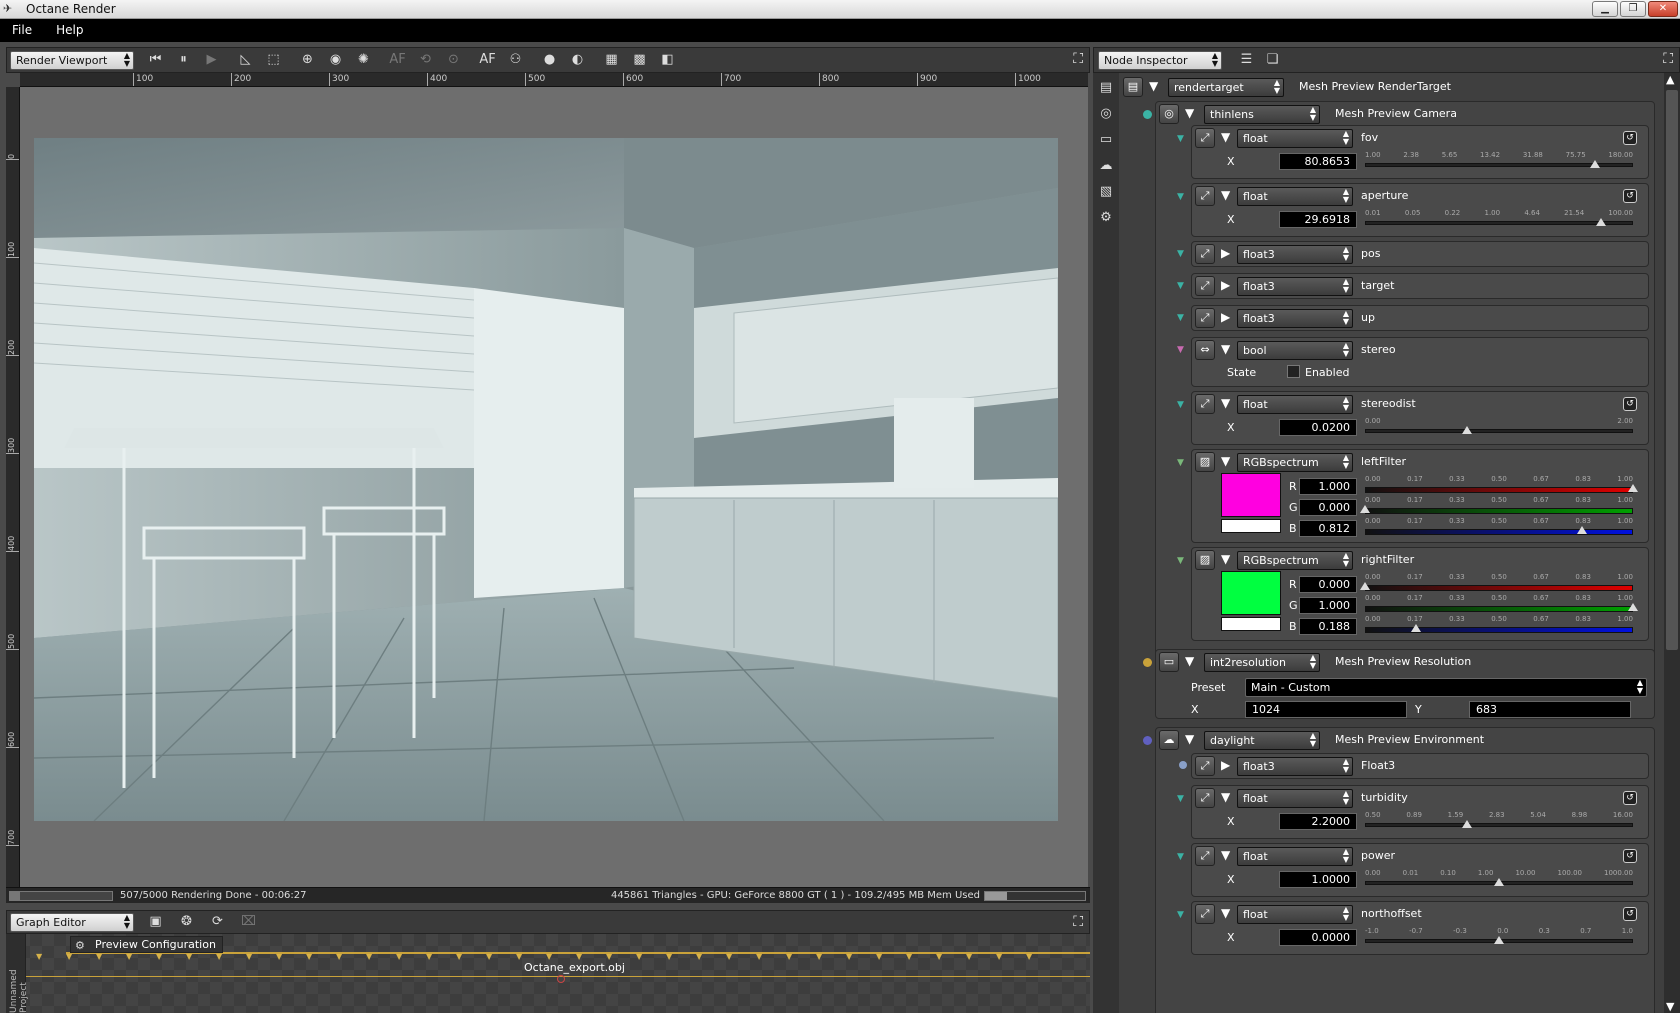 This screenshot has height=1013, width=1680. What do you see at coordinates (1160, 60) in the screenshot?
I see `node-inspector-panel-select: Node Inspector ▲ ▼` at bounding box center [1160, 60].